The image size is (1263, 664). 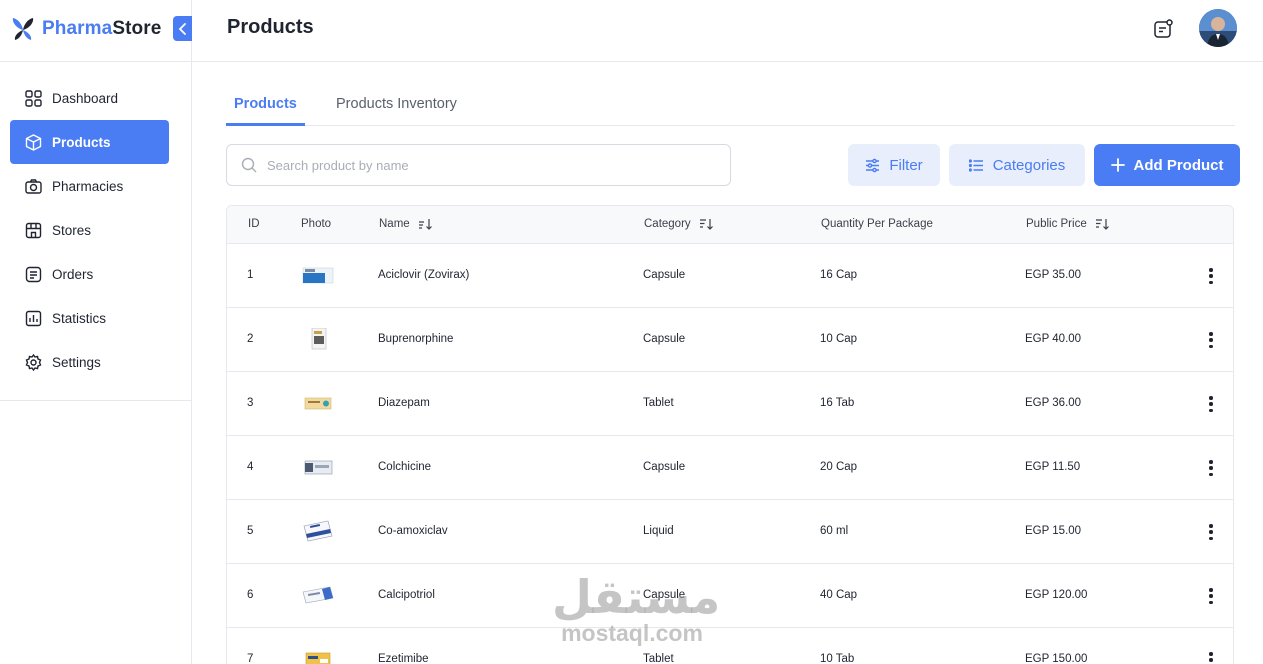 I want to click on cell-quantity: 10 Tab, so click(x=837, y=658).